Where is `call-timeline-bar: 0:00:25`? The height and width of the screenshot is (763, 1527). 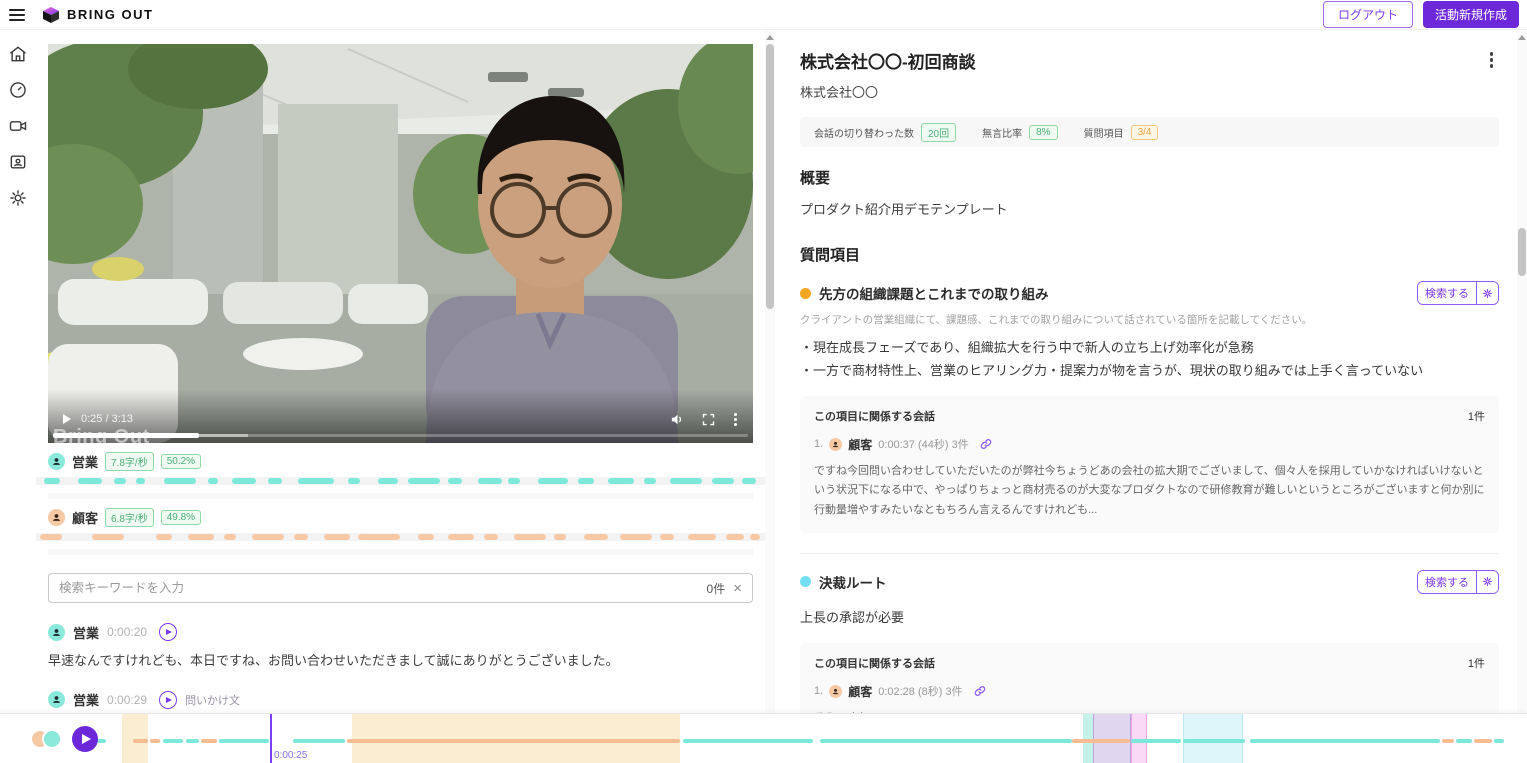
call-timeline-bar: 0:00:25 is located at coordinates (763, 738).